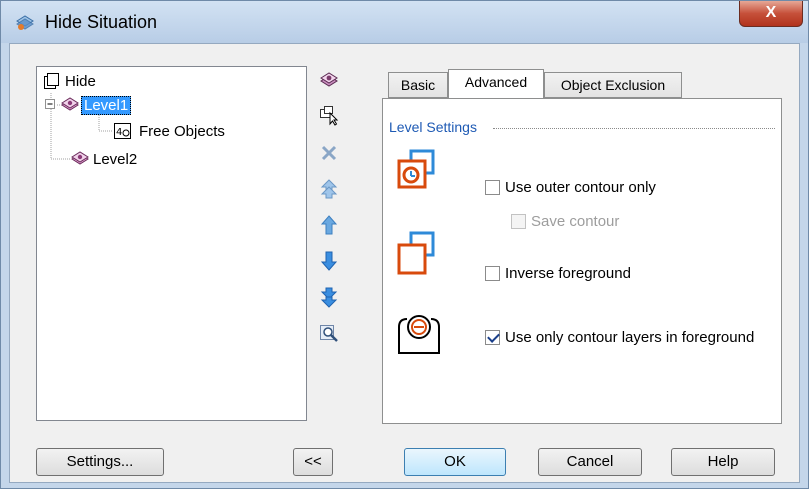 Image resolution: width=809 pixels, height=489 pixels. I want to click on contour-layers-label: Use only contour layers in foreground, so click(630, 337).